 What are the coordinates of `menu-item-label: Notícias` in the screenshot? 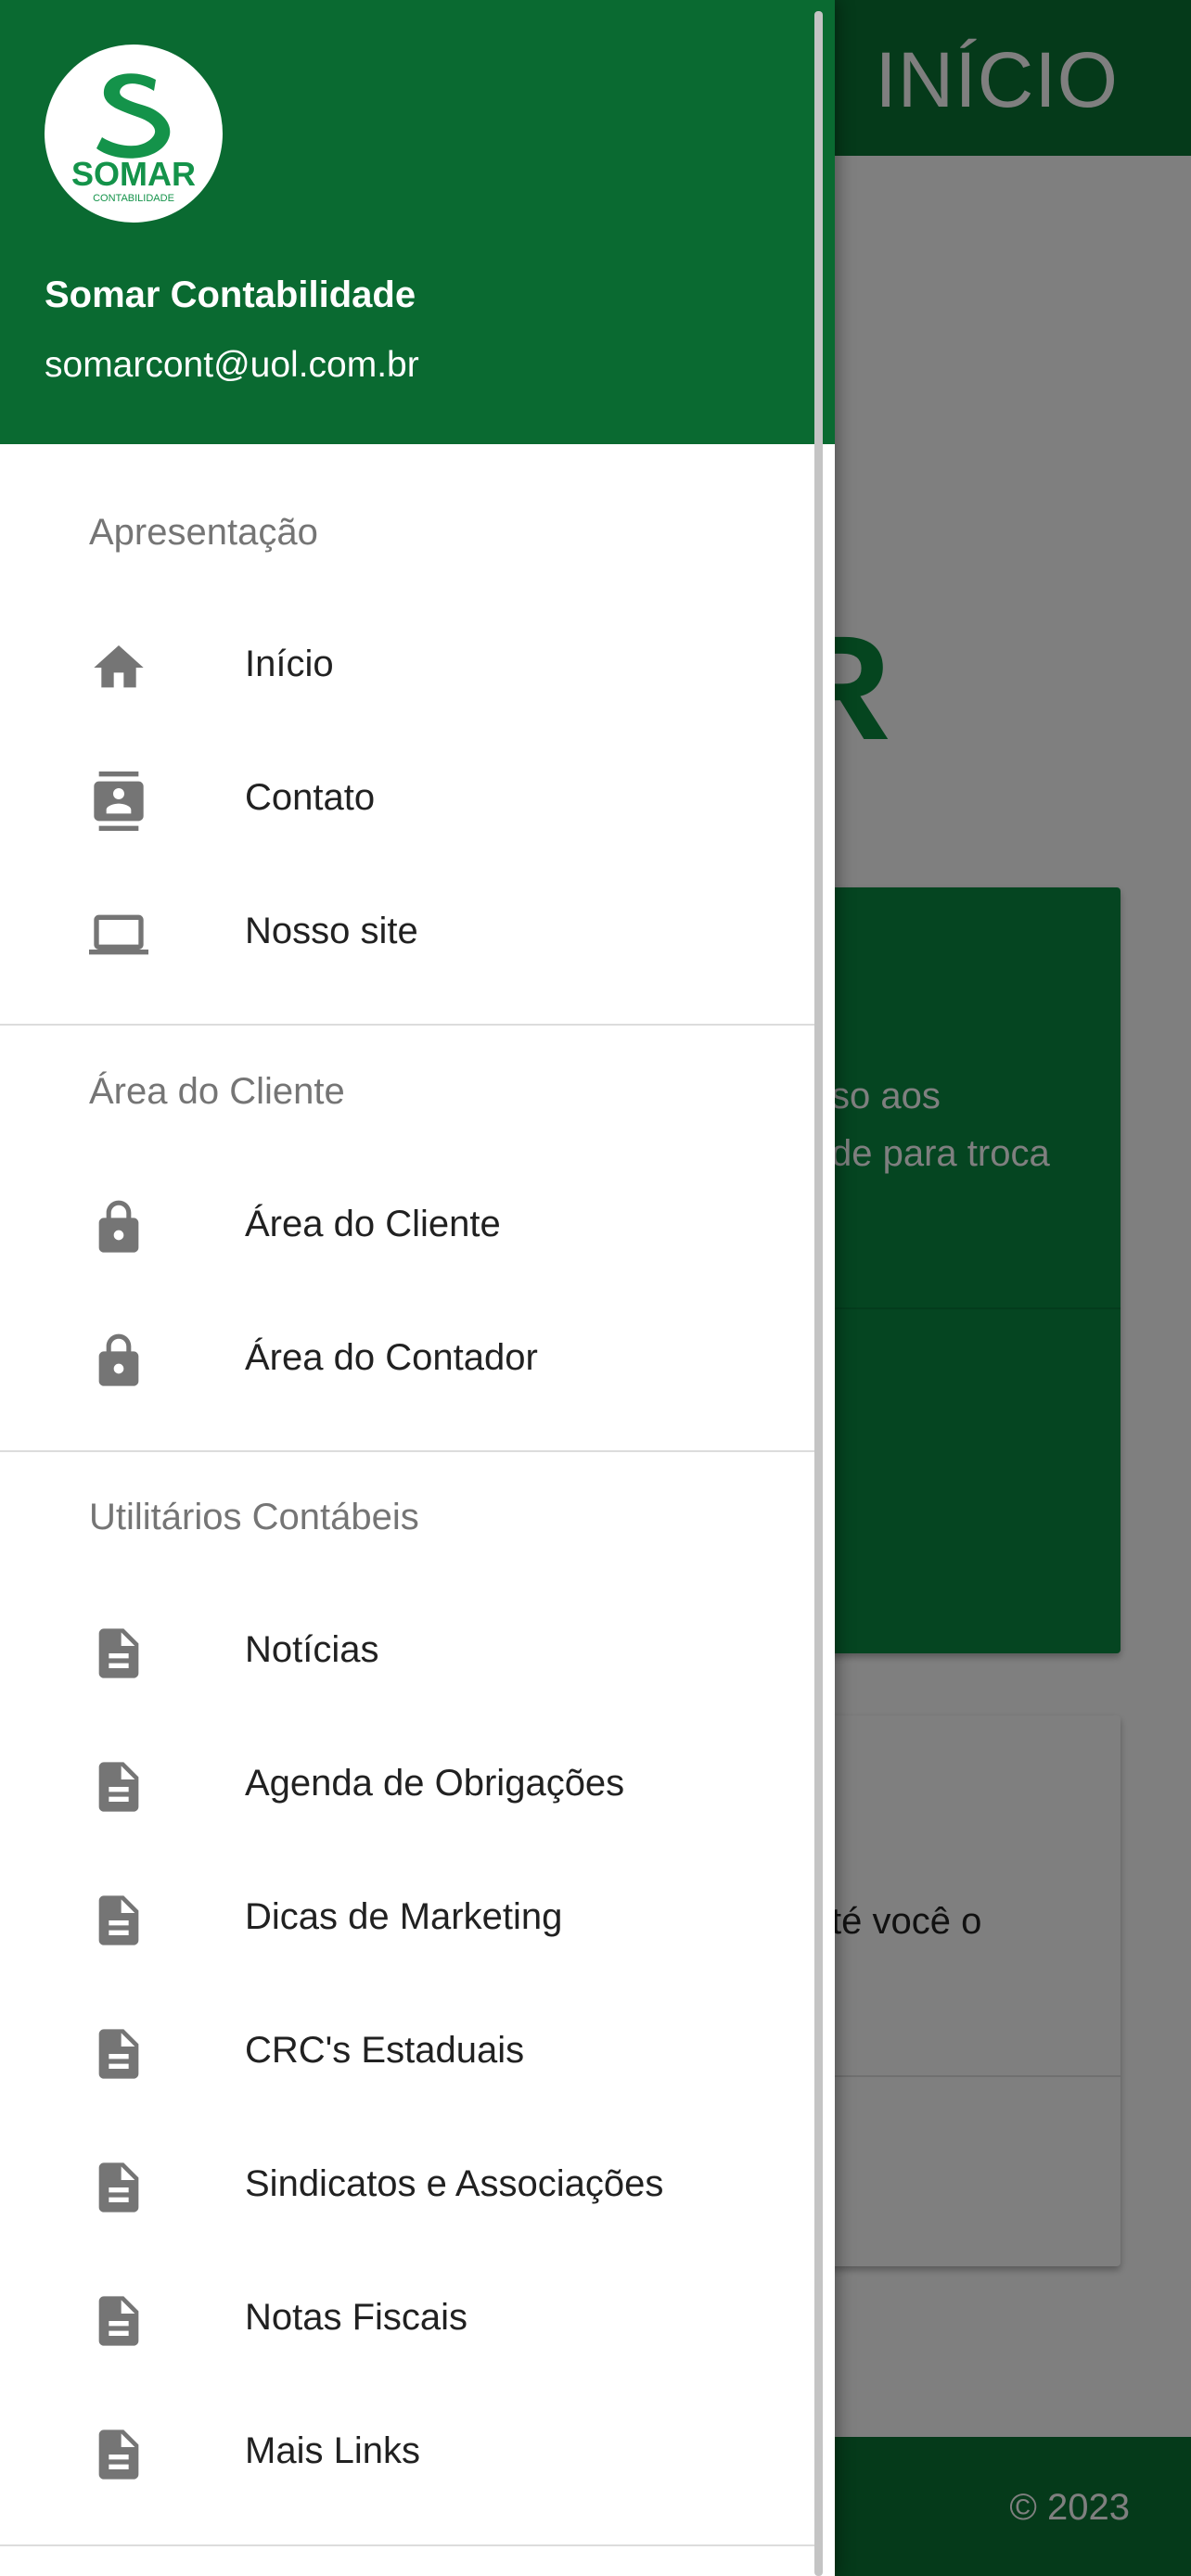 It's located at (312, 1649).